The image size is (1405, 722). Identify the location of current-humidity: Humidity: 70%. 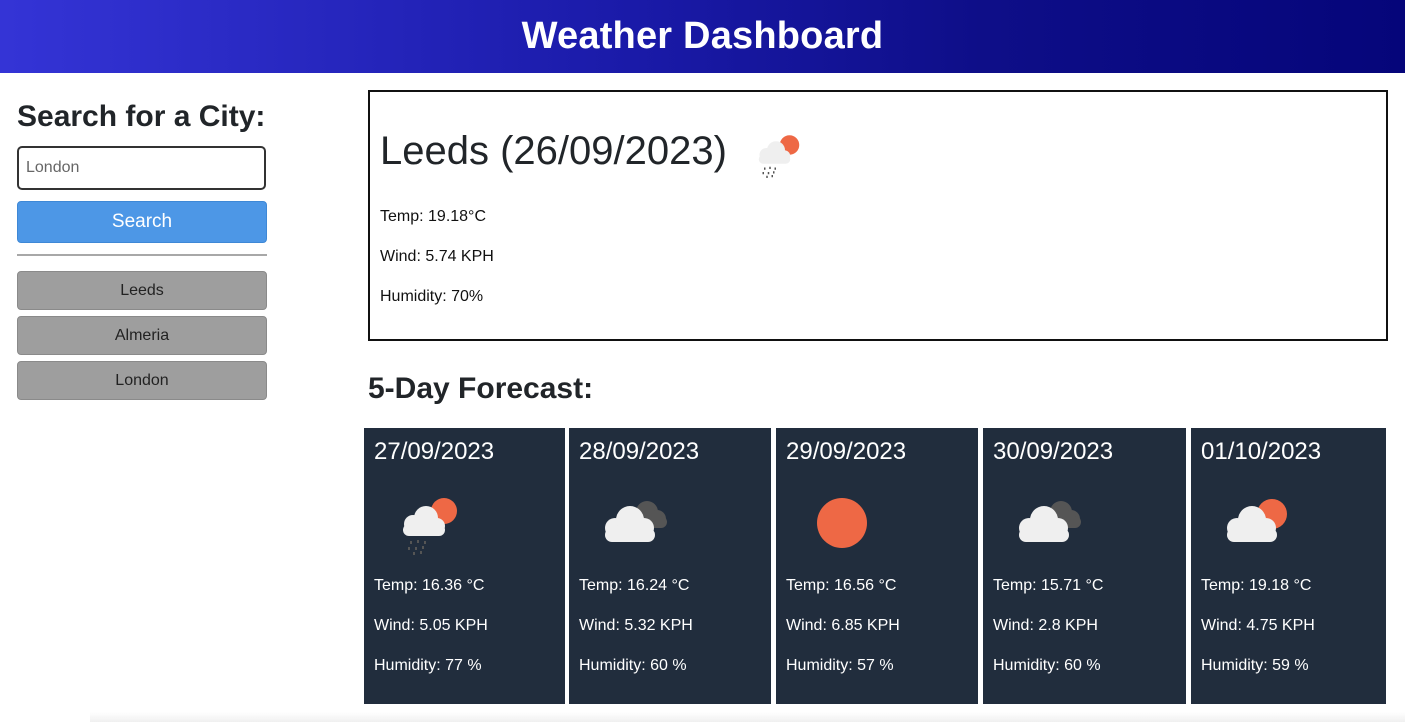
(432, 296).